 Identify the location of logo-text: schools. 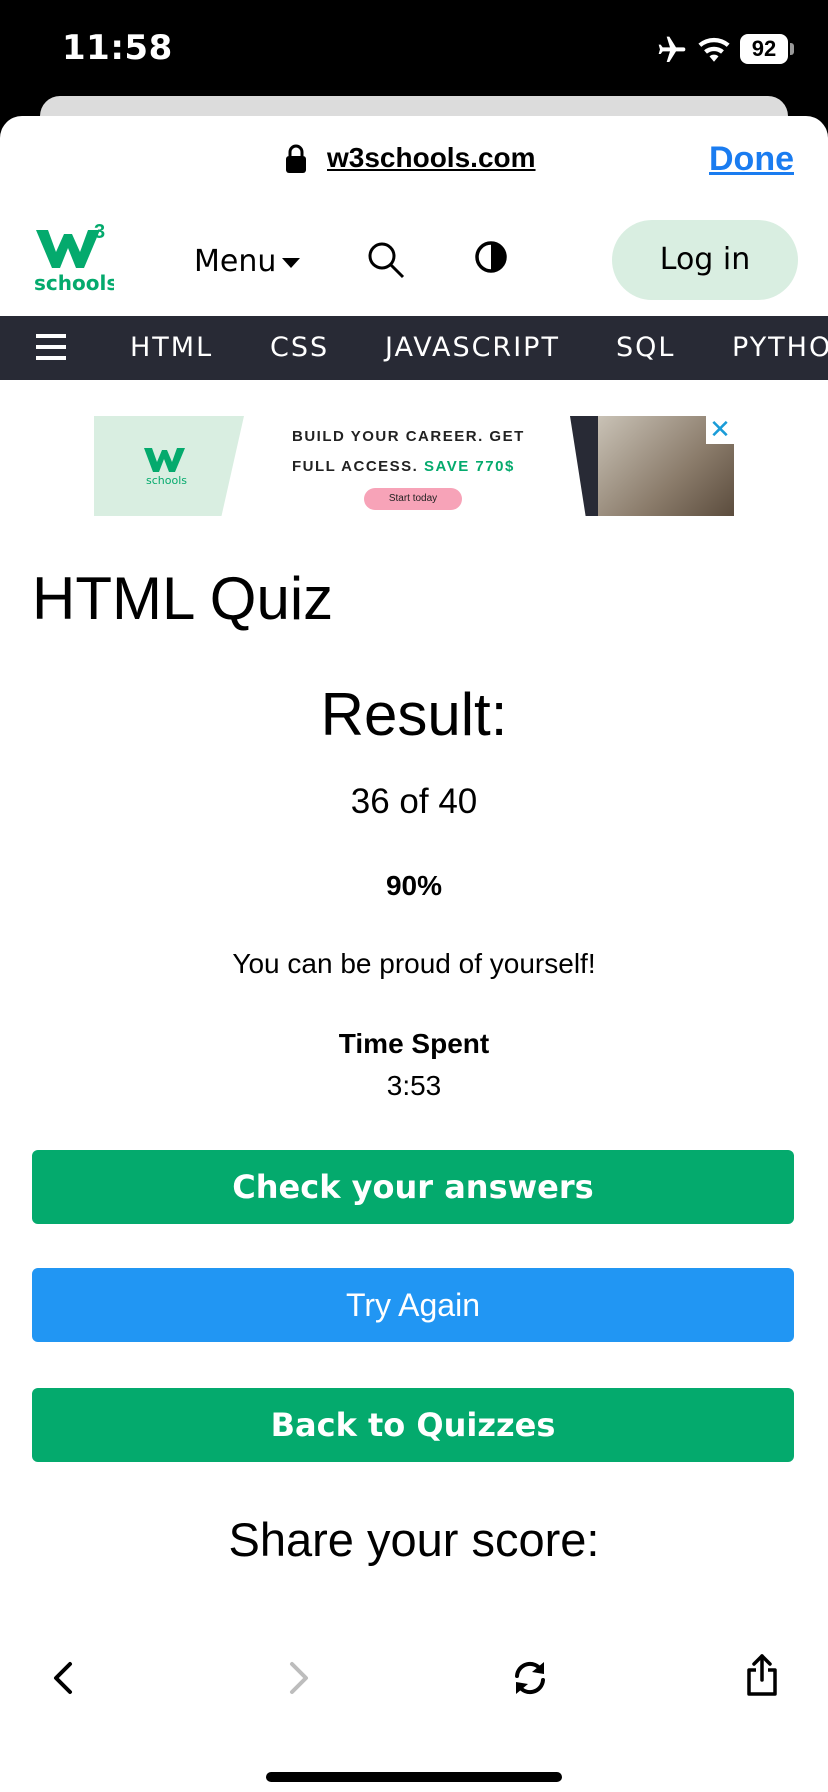
(74, 282).